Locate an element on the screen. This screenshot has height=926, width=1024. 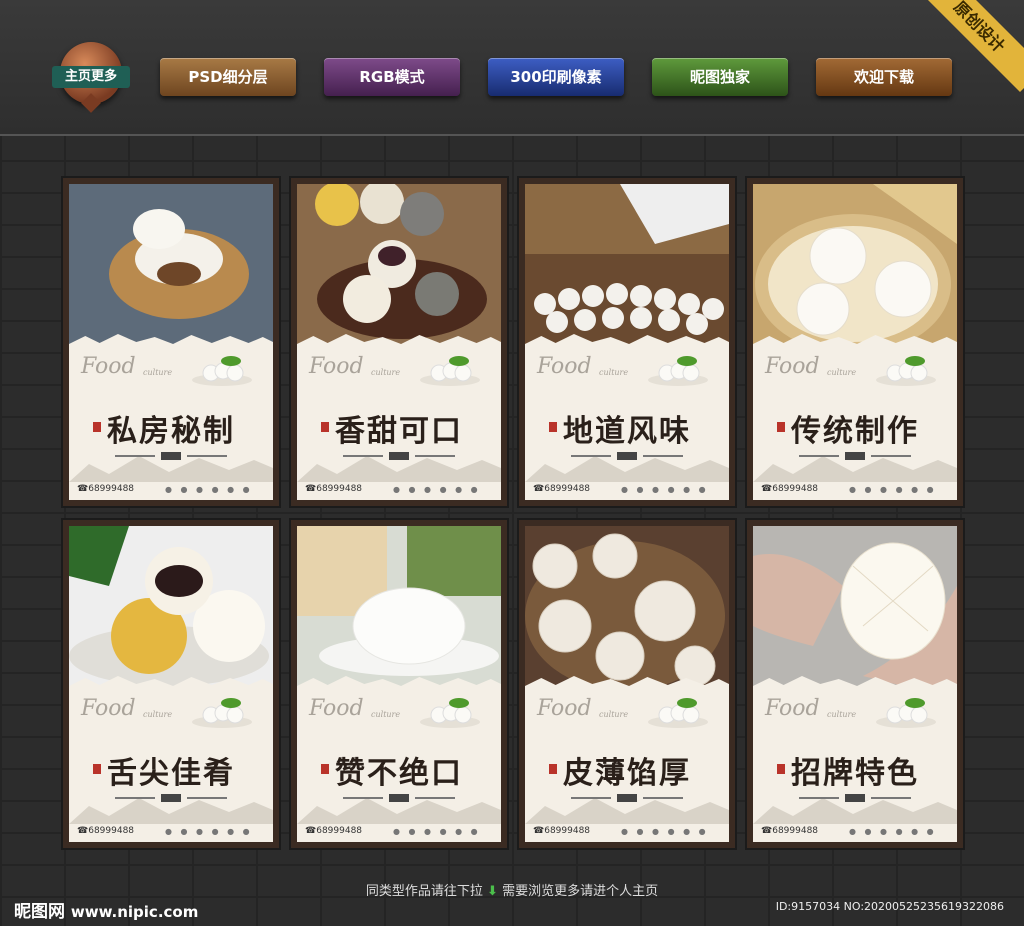
home-more-button: 主页更多 is located at coordinates (91, 77).